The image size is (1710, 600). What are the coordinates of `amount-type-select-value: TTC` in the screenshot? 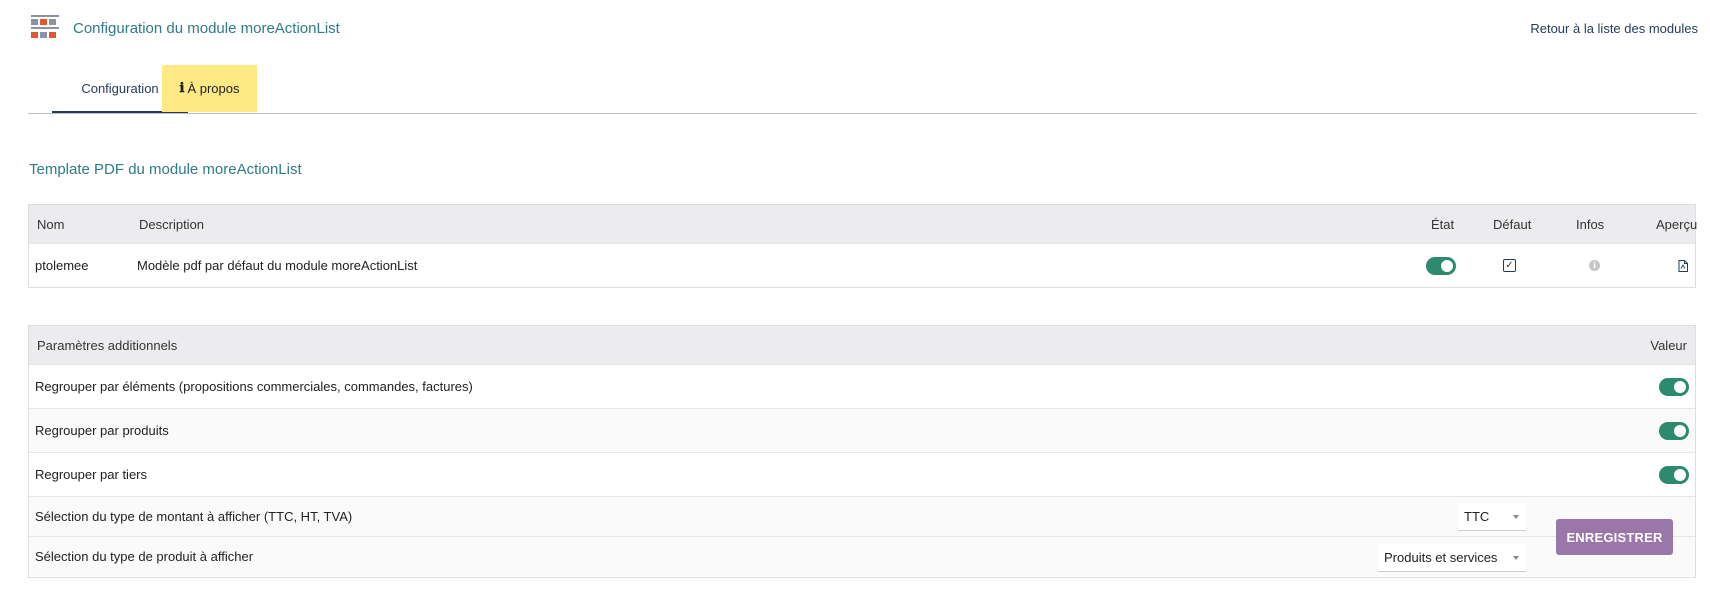 It's located at (1477, 516).